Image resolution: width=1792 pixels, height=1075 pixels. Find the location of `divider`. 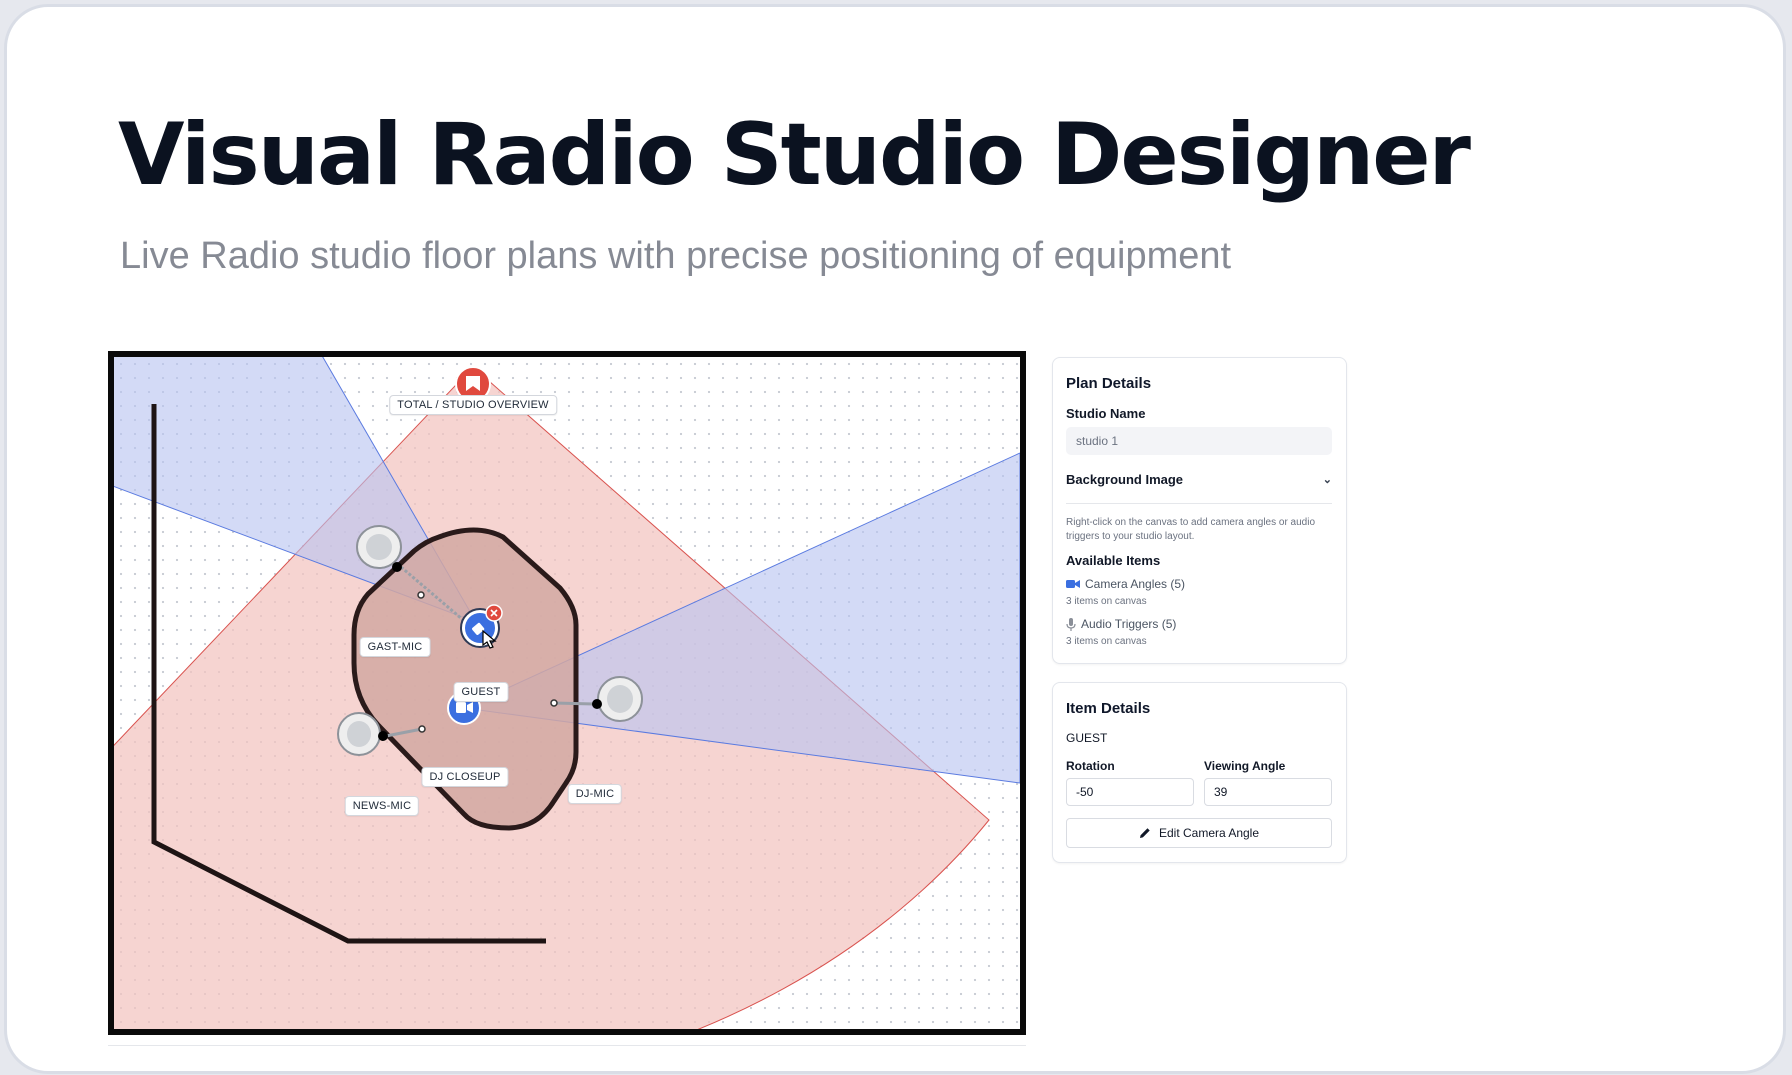

divider is located at coordinates (1199, 503).